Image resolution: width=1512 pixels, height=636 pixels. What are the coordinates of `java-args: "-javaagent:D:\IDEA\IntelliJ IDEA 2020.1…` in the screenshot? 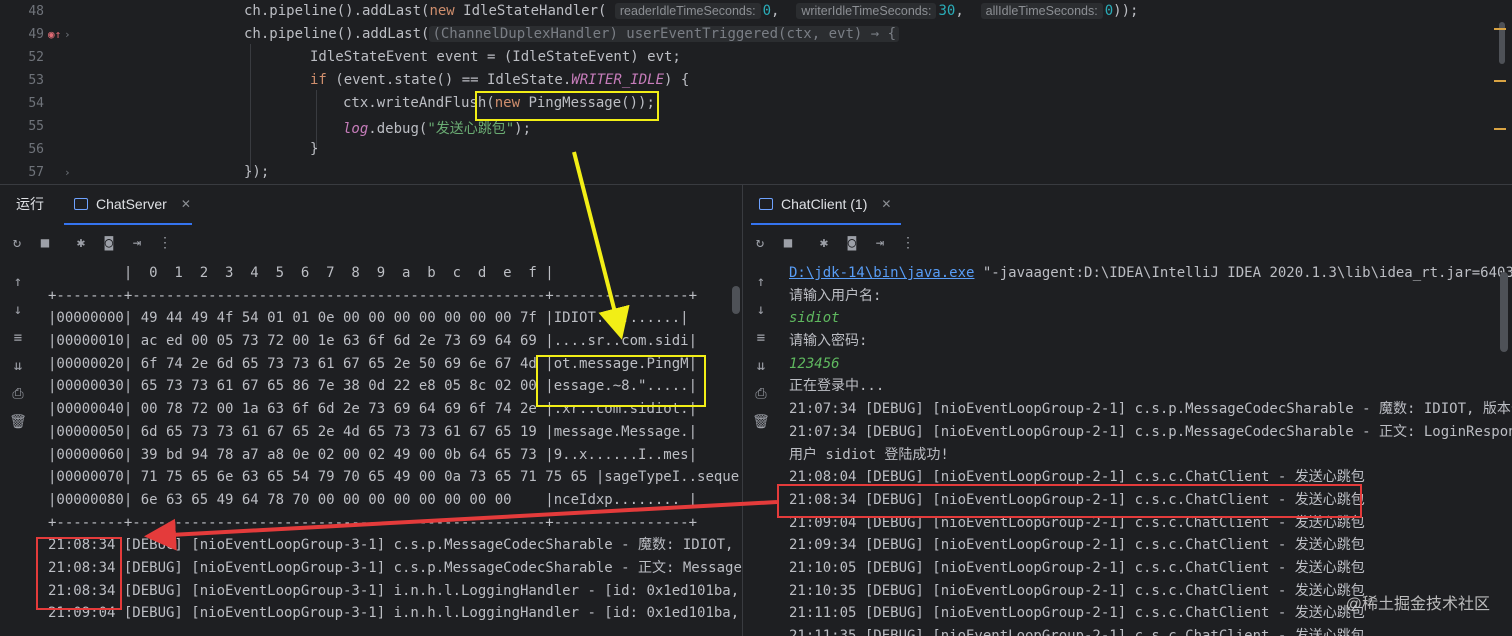 It's located at (1243, 273).